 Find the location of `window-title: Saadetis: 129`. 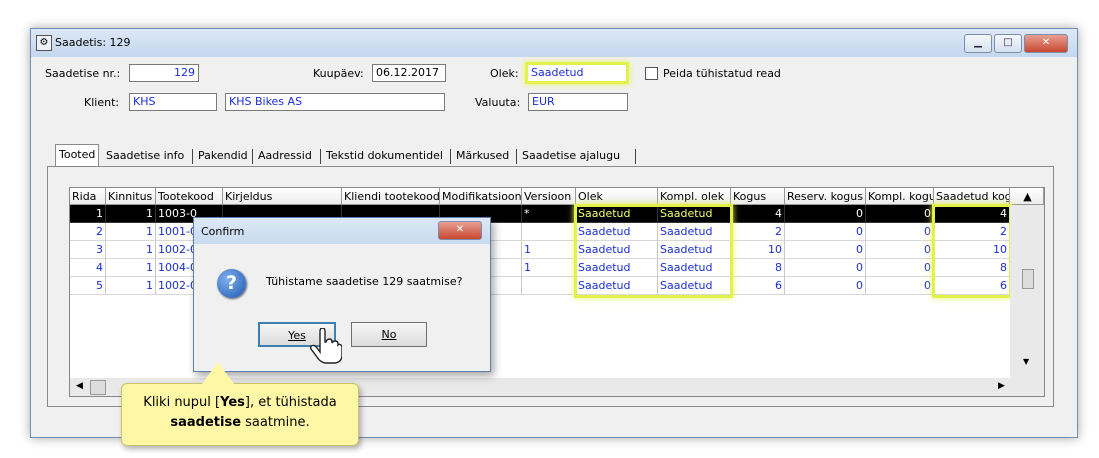

window-title: Saadetis: 129 is located at coordinates (93, 42).